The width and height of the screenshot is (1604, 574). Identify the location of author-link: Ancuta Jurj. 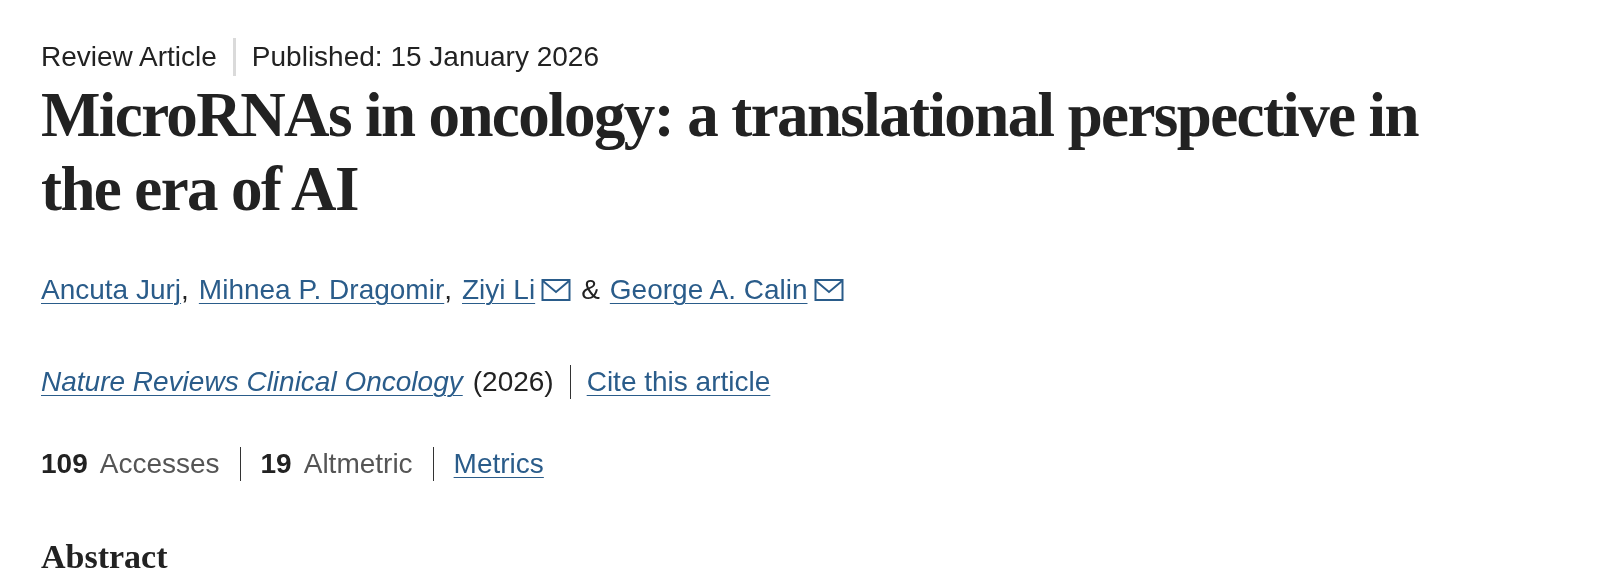
(111, 290).